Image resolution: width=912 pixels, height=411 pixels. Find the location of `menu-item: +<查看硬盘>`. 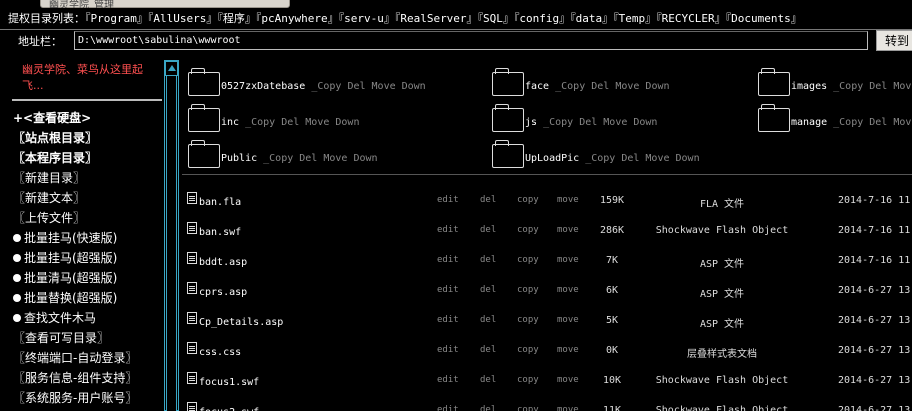

menu-item: +<查看硬盘> is located at coordinates (93, 118).